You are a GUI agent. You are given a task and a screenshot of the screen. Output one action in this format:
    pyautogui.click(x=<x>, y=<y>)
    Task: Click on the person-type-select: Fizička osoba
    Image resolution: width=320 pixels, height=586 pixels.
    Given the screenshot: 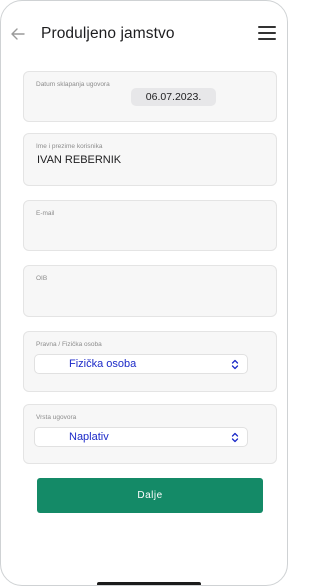 What is the action you would take?
    pyautogui.click(x=141, y=364)
    